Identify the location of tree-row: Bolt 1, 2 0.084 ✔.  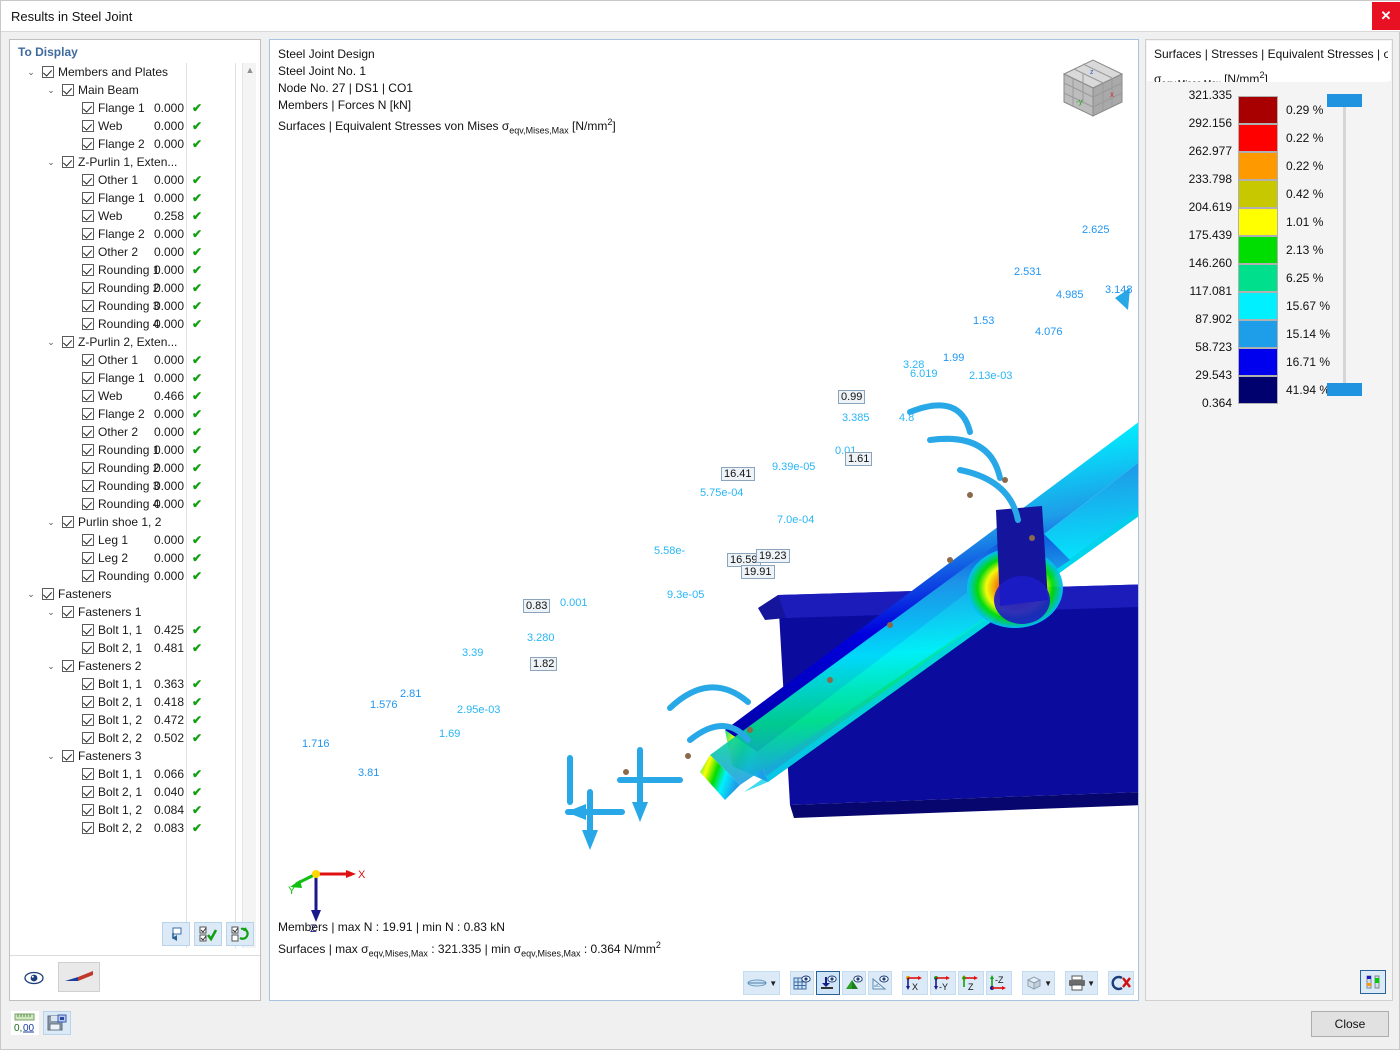
(136, 810).